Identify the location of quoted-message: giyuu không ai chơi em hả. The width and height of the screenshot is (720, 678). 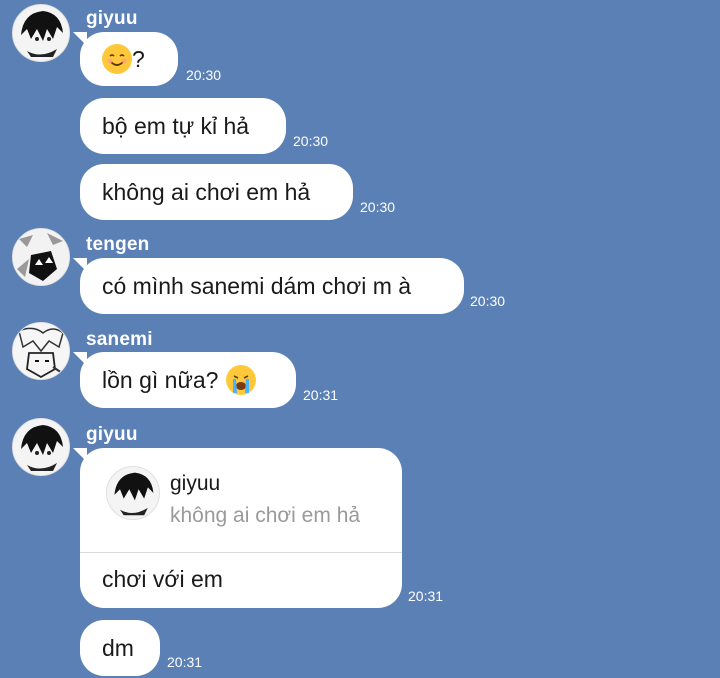
(241, 500).